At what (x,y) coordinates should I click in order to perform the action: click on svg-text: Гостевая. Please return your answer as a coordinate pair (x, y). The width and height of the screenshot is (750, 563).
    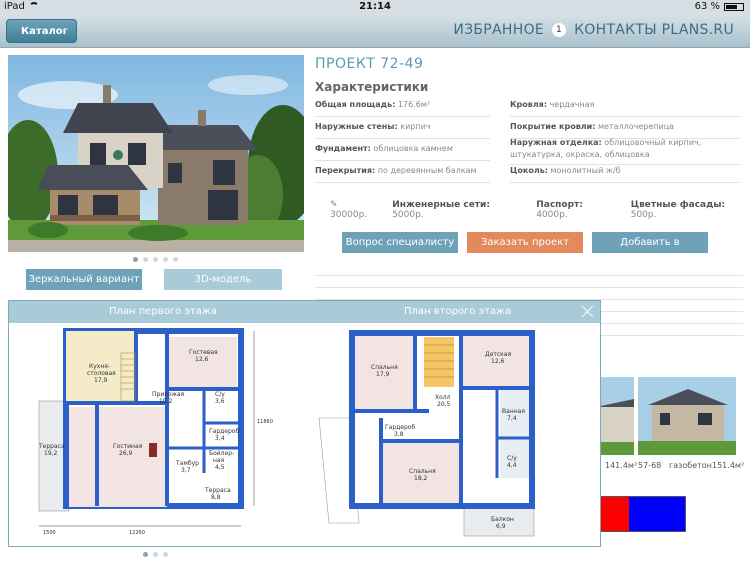
    Looking at the image, I should click on (203, 352).